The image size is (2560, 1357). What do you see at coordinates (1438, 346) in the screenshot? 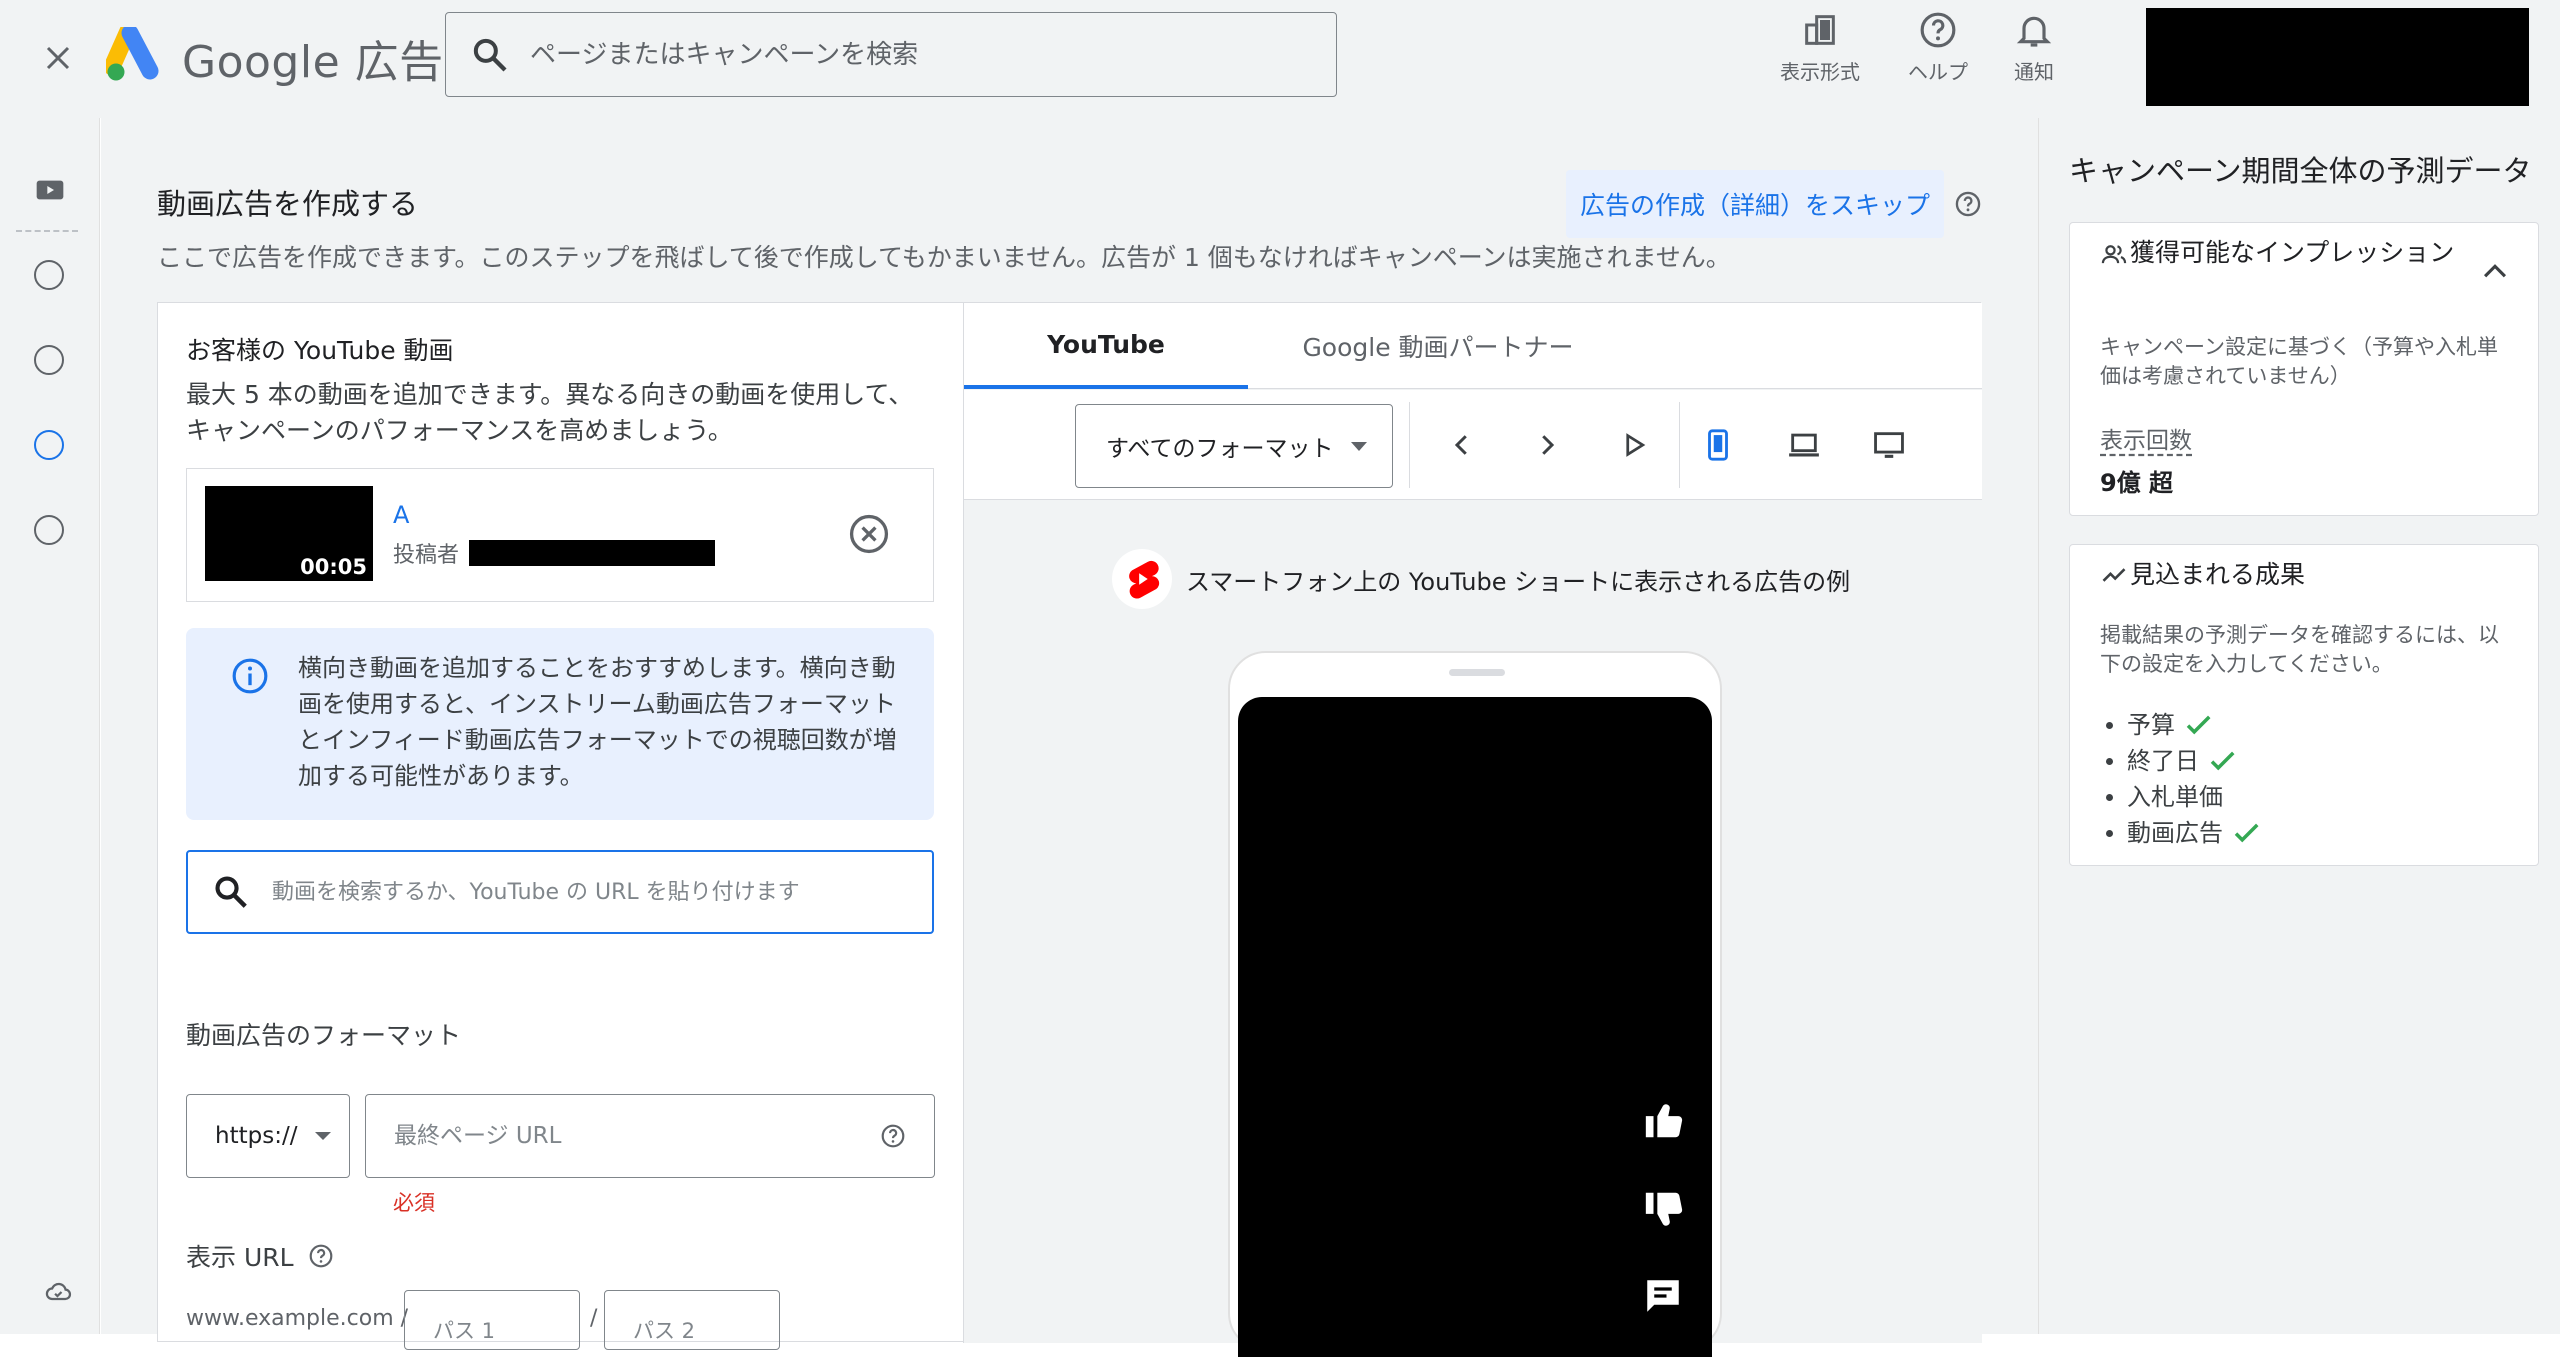
I see `tab-google-video-partners: Google 動画パートナー` at bounding box center [1438, 346].